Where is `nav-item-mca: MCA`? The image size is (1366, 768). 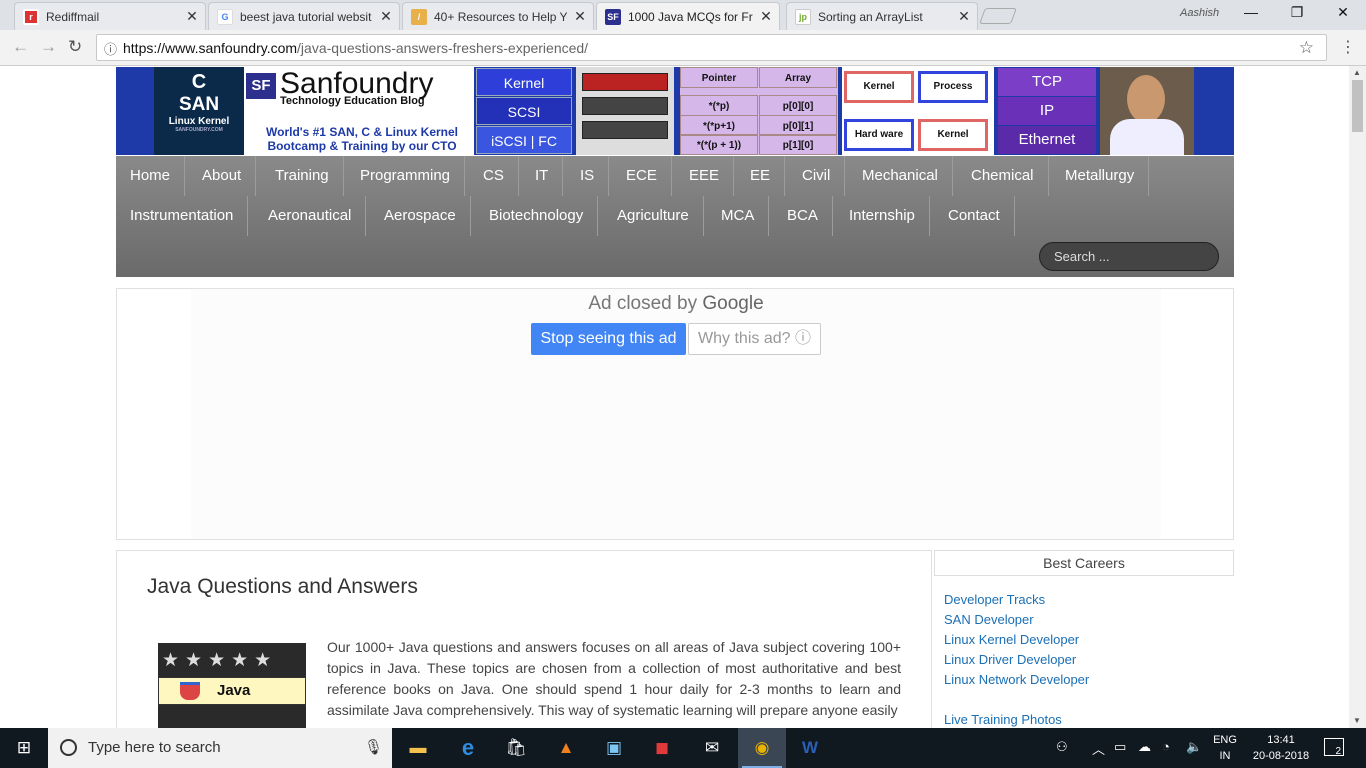 nav-item-mca: MCA is located at coordinates (738, 216).